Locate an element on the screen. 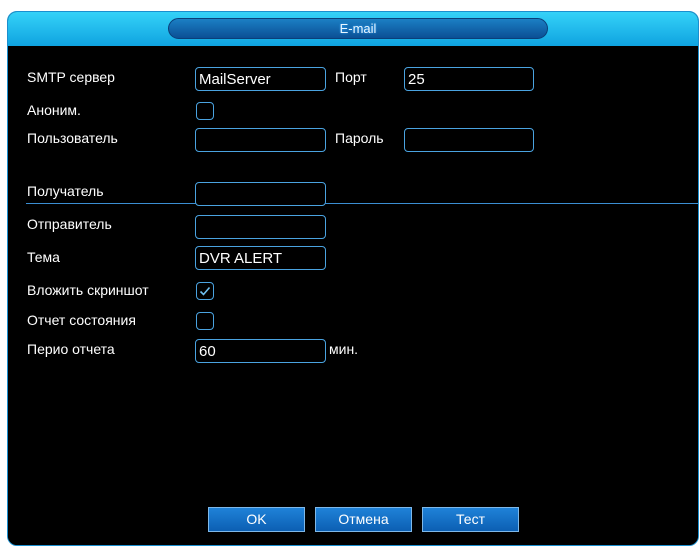 The height and width of the screenshot is (548, 699). subject-label: Тема is located at coordinates (43, 257).